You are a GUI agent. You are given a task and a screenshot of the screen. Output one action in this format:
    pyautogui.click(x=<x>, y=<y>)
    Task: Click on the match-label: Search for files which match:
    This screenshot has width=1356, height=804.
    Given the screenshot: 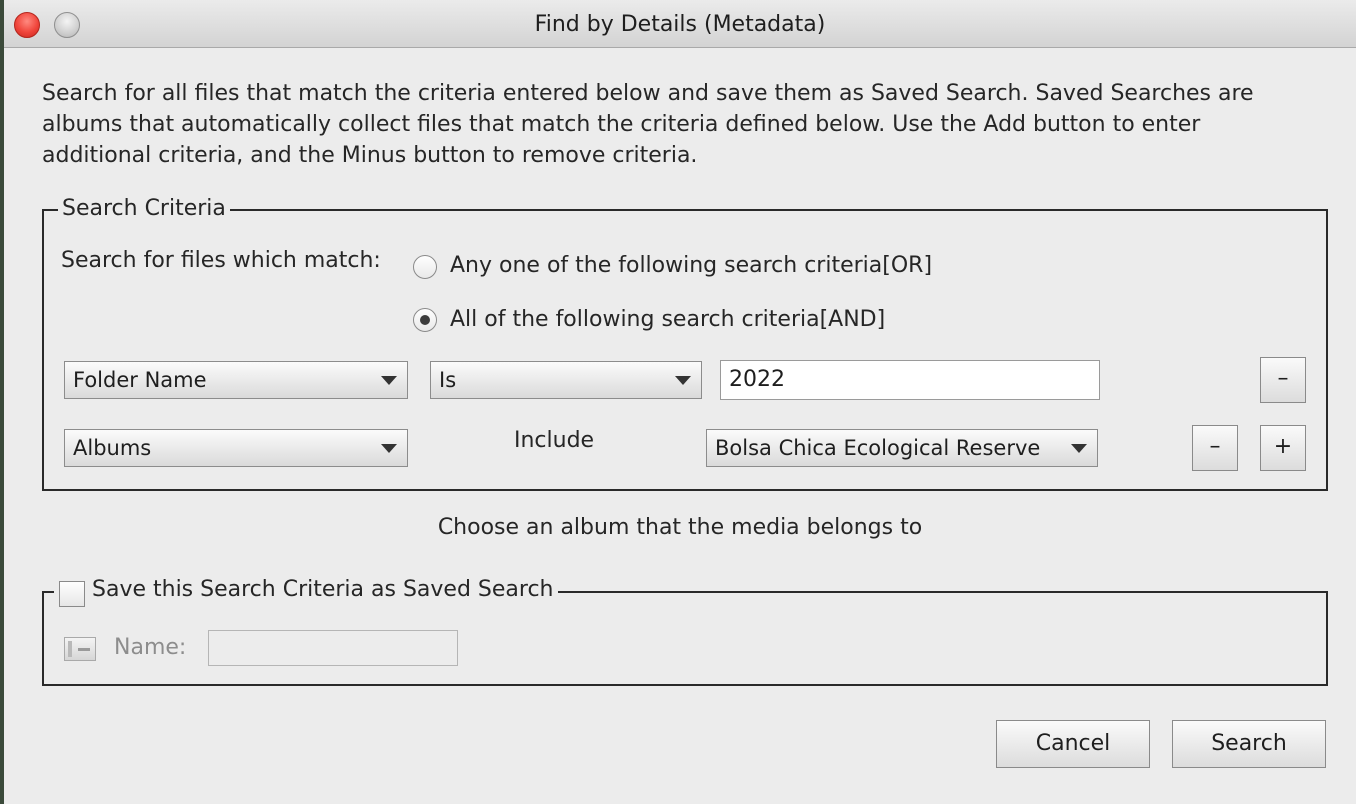 What is the action you would take?
    pyautogui.click(x=221, y=260)
    